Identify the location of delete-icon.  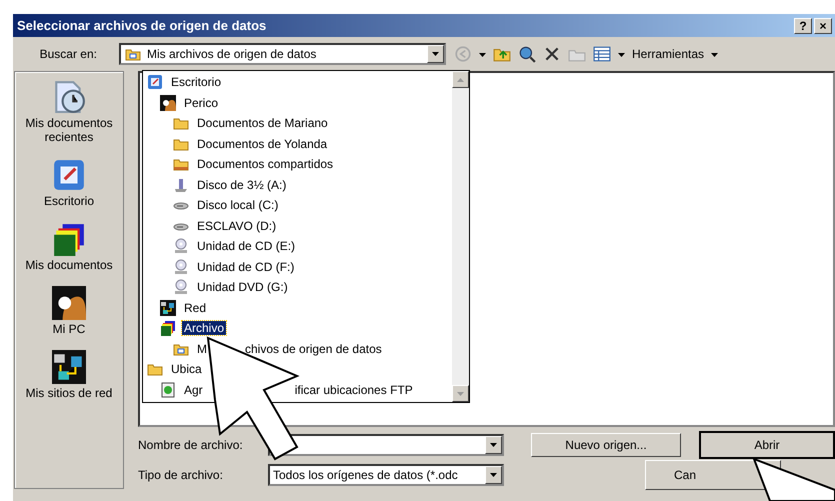
(552, 54).